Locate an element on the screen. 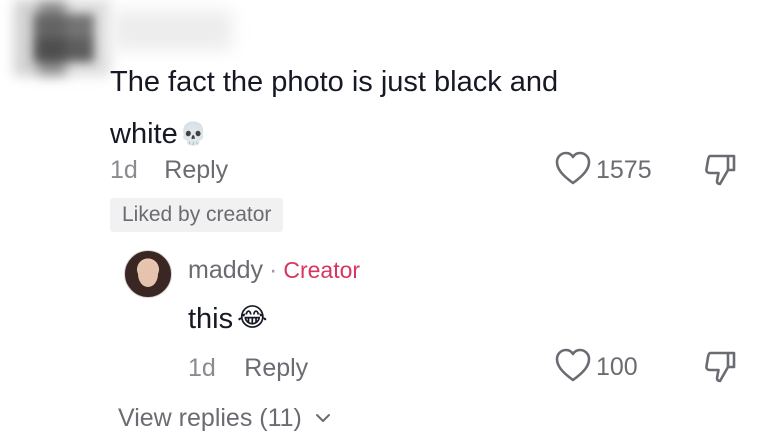  commenter-avatar-blurred-detail is located at coordinates (64, 38).